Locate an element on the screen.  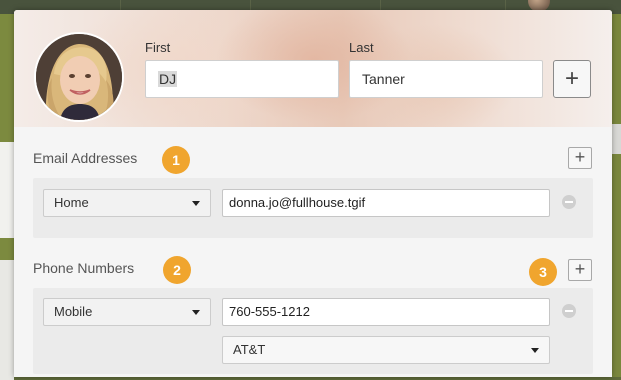
callout-badge-2: 2 is located at coordinates (177, 270).